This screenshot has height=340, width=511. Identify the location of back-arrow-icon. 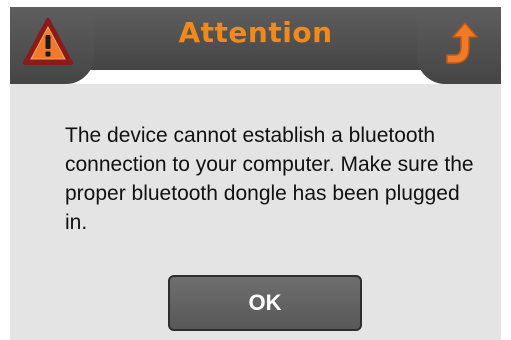
(462, 43).